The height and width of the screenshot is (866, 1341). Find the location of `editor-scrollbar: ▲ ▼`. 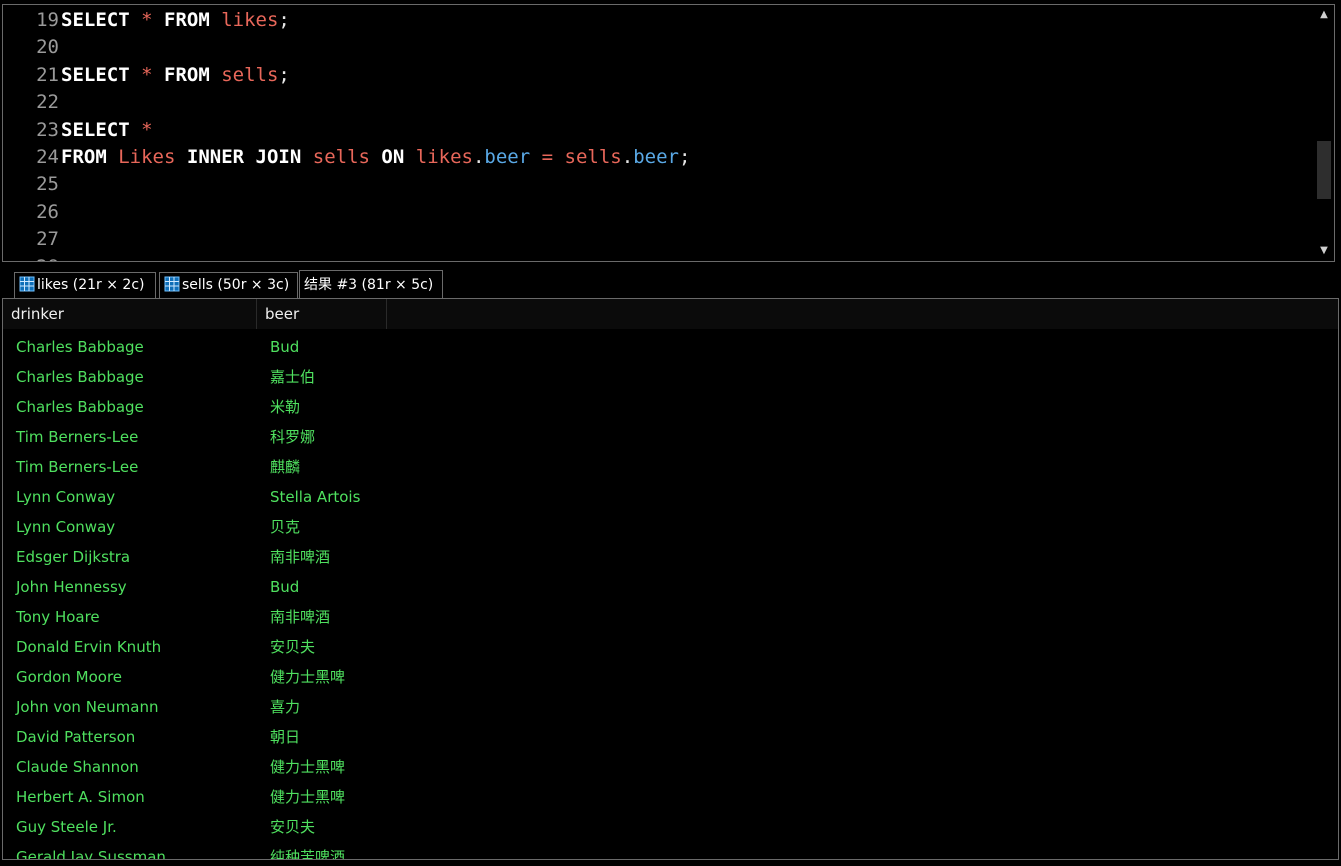

editor-scrollbar: ▲ ▼ is located at coordinates (1324, 133).